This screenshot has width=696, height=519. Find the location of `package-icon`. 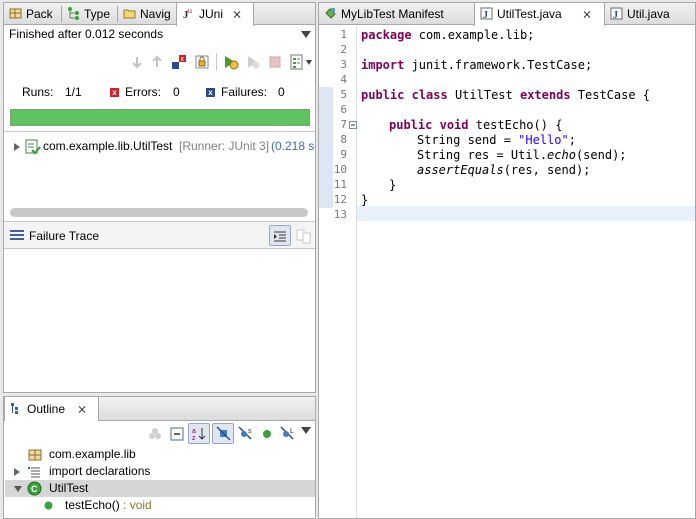

package-icon is located at coordinates (35, 455).